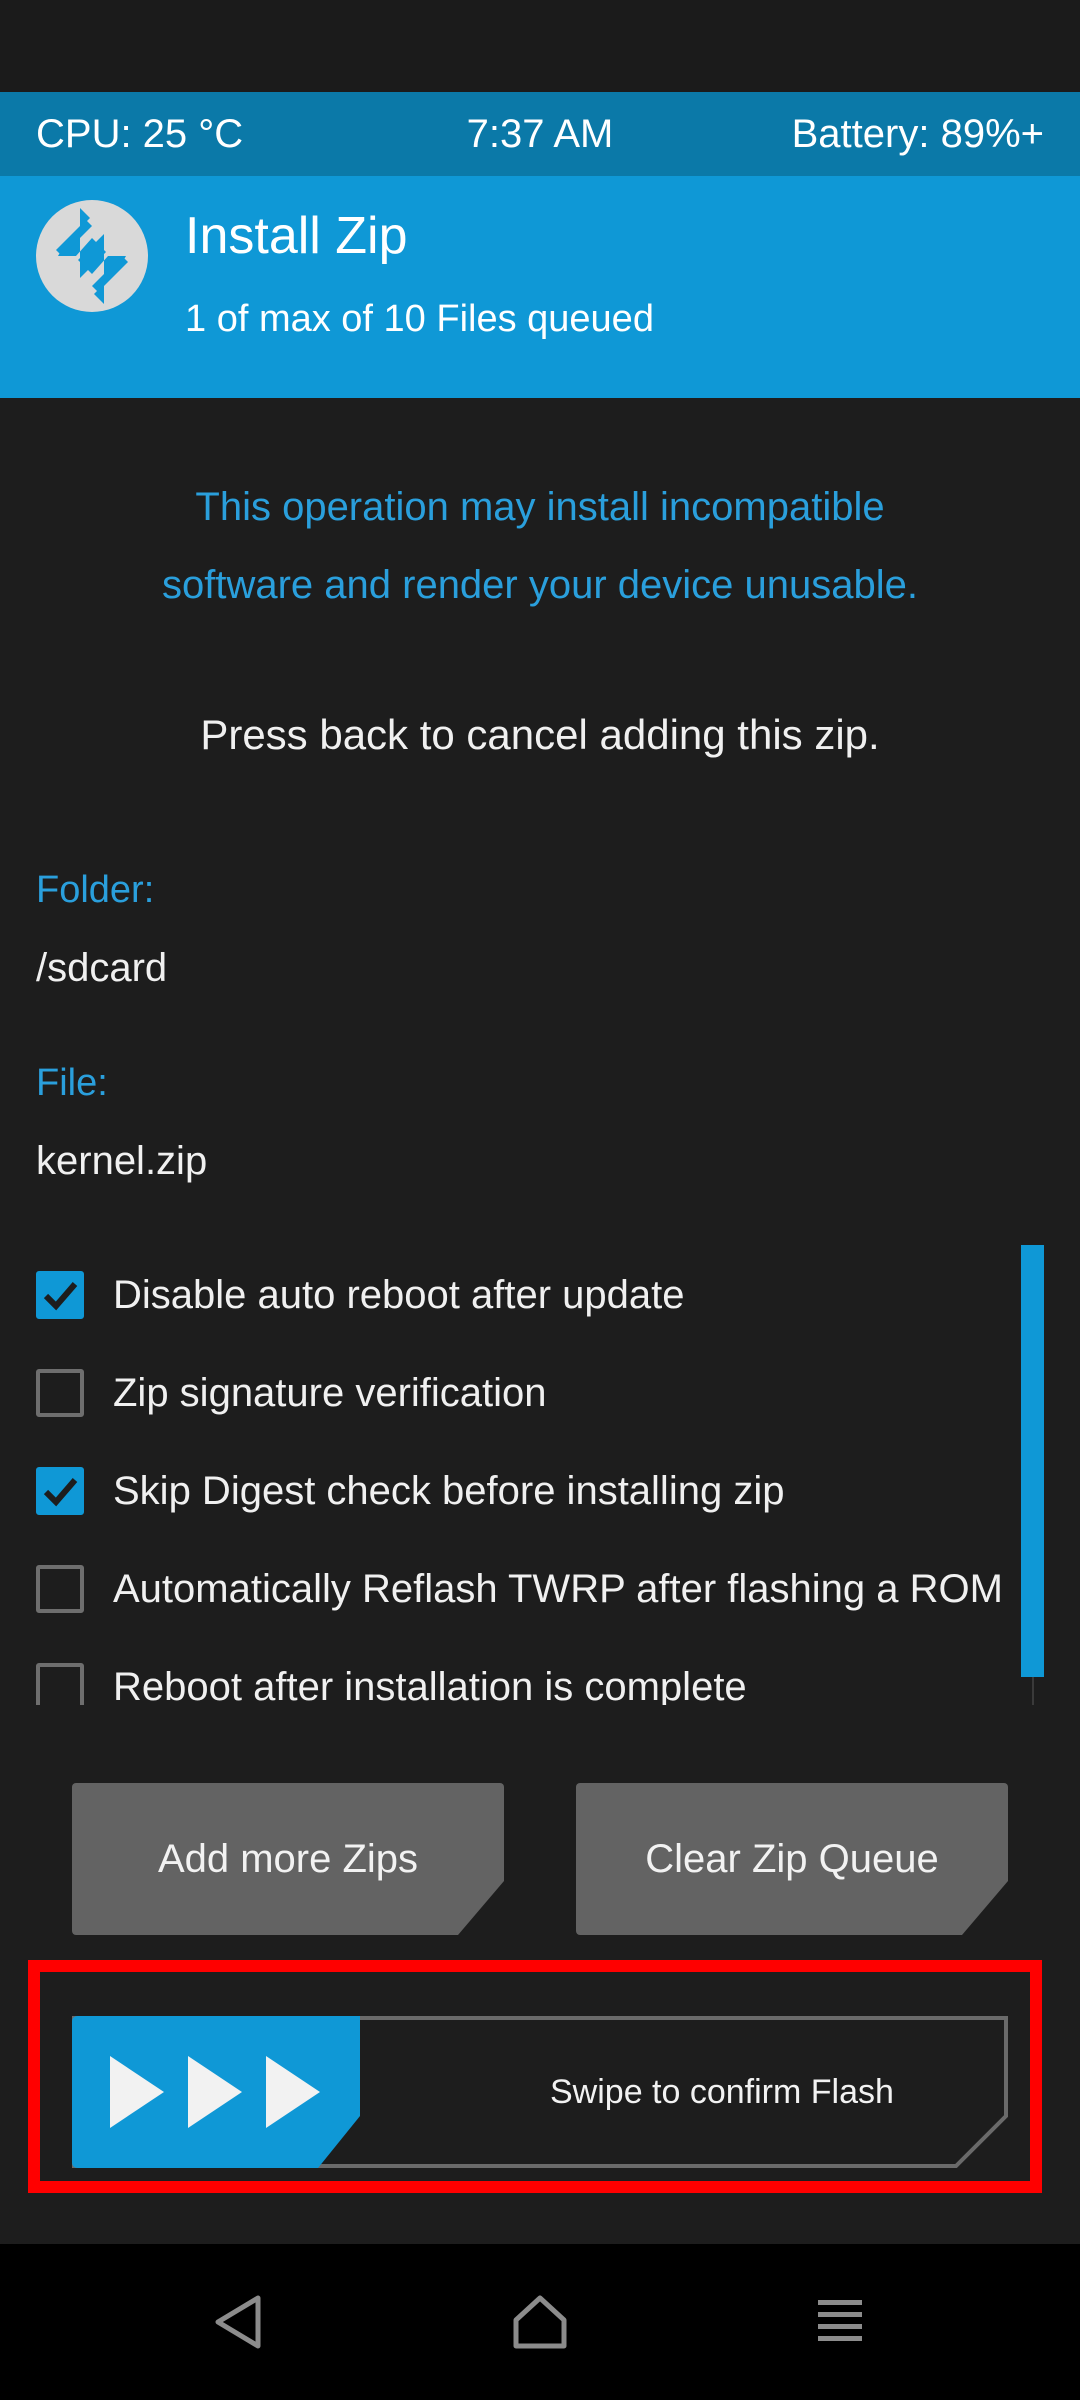  What do you see at coordinates (540, 2092) in the screenshot?
I see `swipe-to-confirm-slider: Swipe to confirm Flash` at bounding box center [540, 2092].